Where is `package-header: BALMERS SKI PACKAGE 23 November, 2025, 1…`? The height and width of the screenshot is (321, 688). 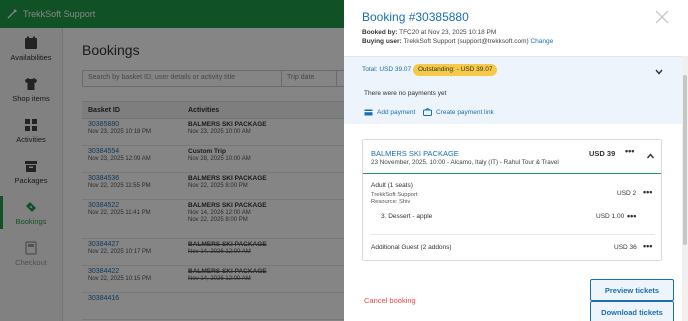 package-header: BALMERS SKI PACKAGE 23 November, 2025, 1… is located at coordinates (512, 157).